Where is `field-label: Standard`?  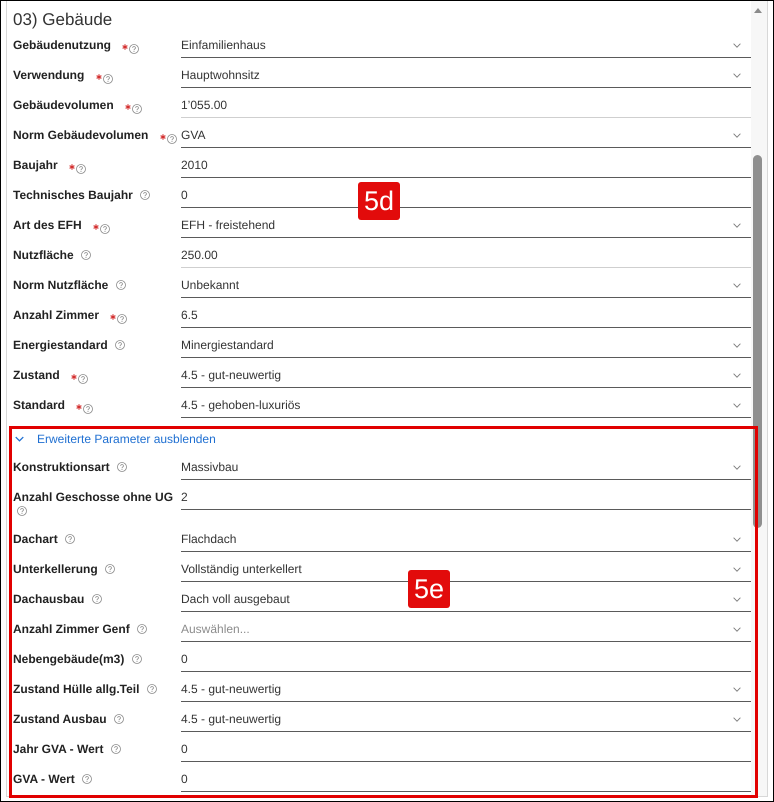 field-label: Standard is located at coordinates (39, 405).